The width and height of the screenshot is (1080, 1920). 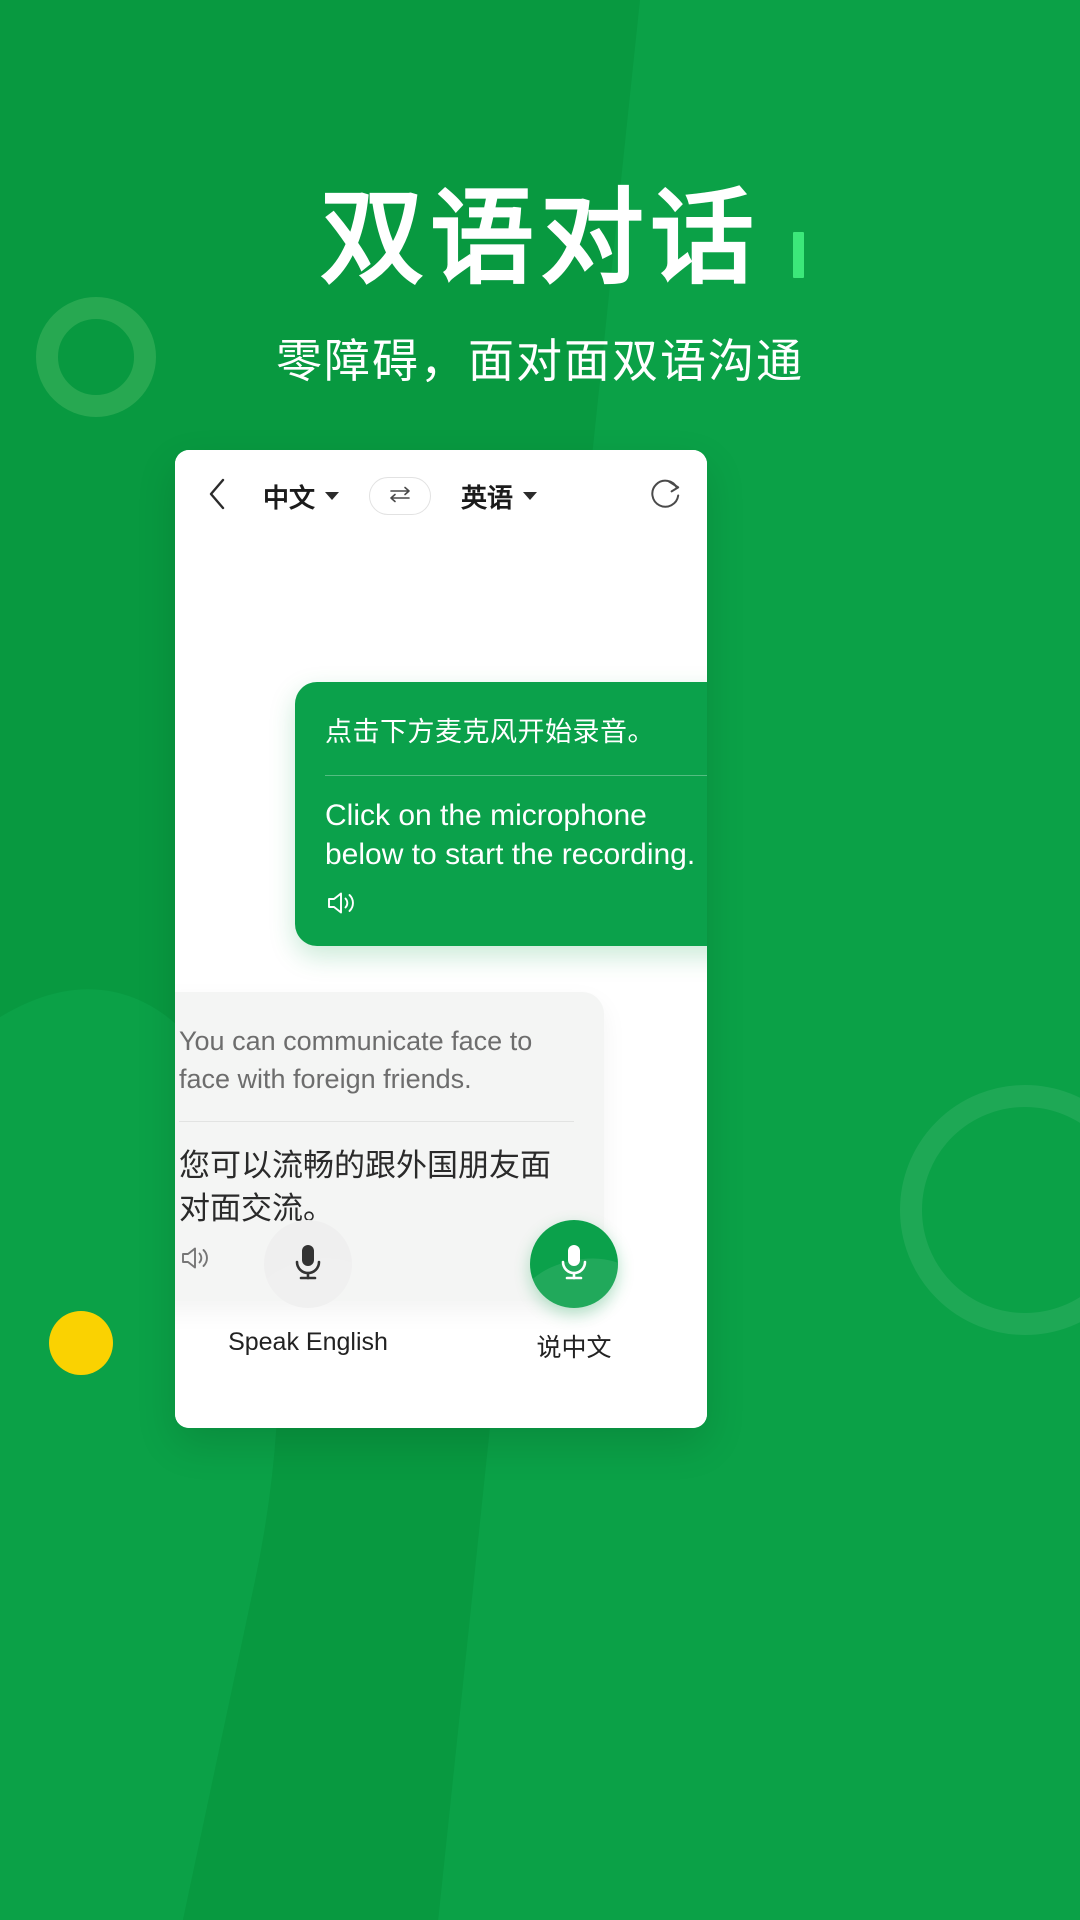 I want to click on headline-accent-bar, so click(x=798, y=254).